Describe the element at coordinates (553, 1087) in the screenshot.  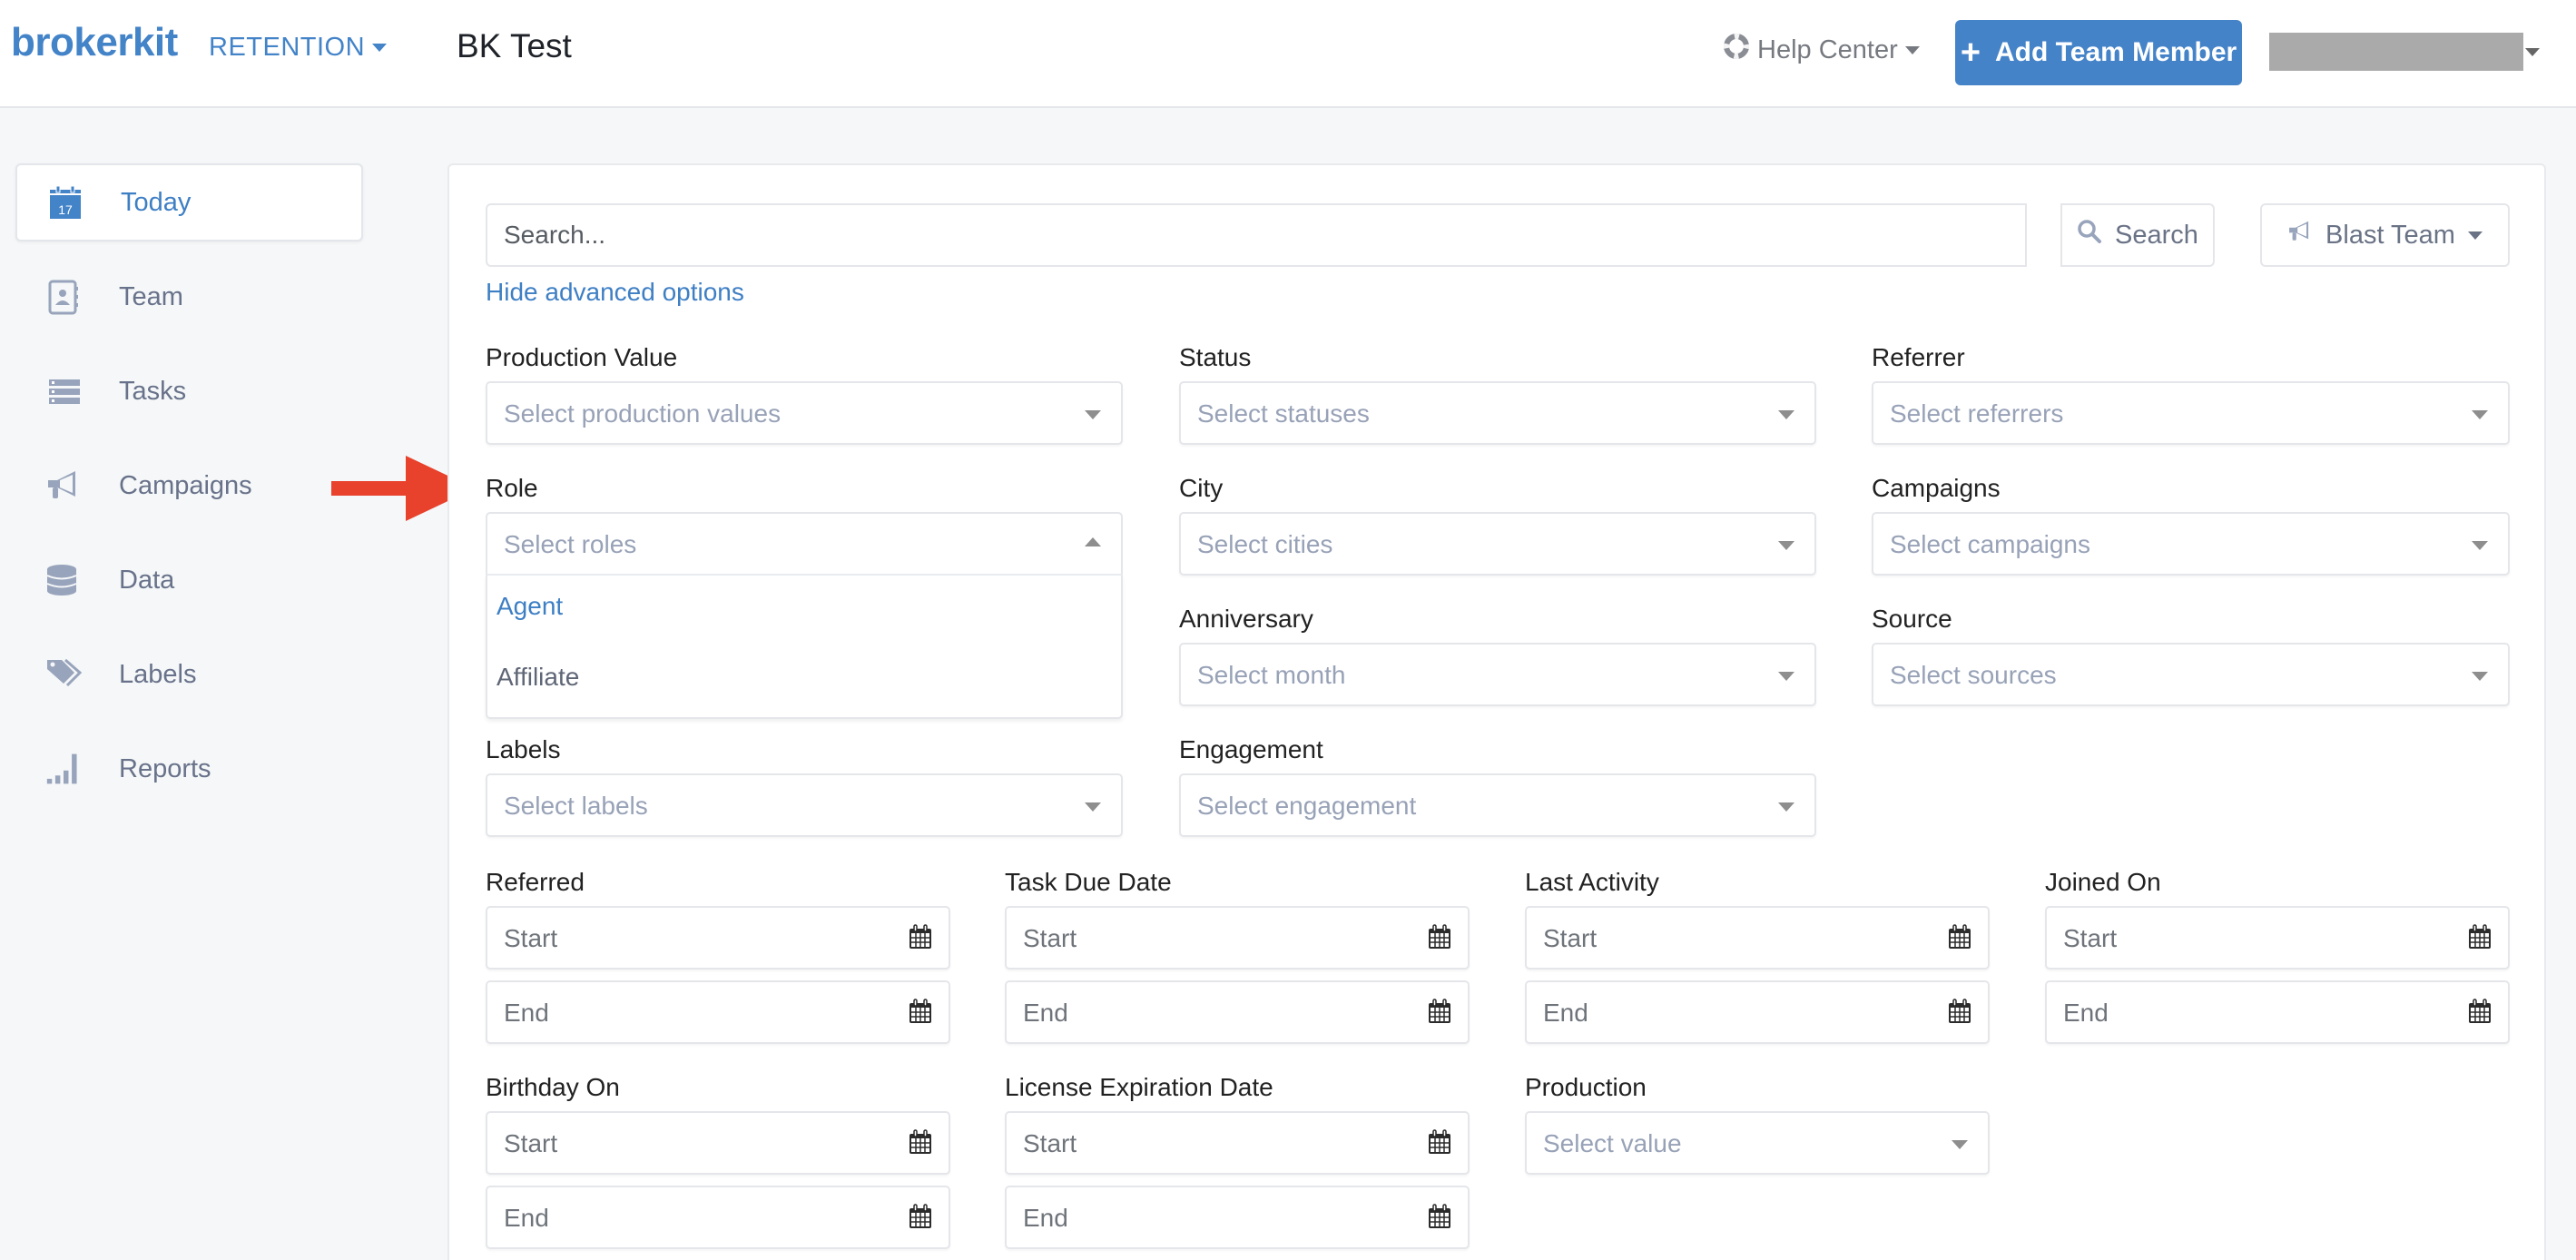
I see `birthday-on-label: Birthday On` at that location.